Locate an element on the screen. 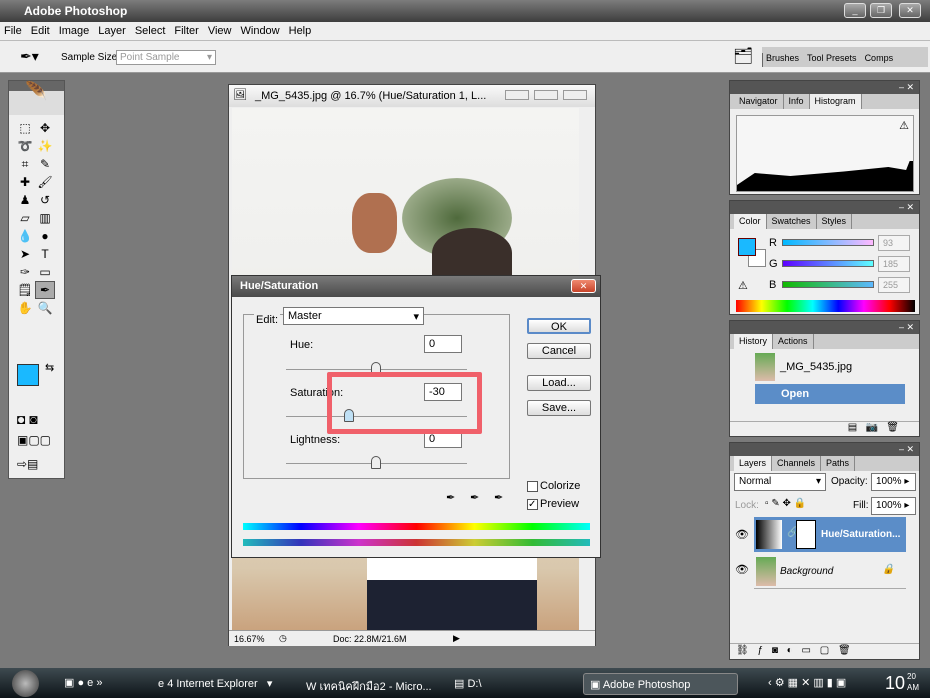 The height and width of the screenshot is (698, 930). color-ramp is located at coordinates (825, 306).